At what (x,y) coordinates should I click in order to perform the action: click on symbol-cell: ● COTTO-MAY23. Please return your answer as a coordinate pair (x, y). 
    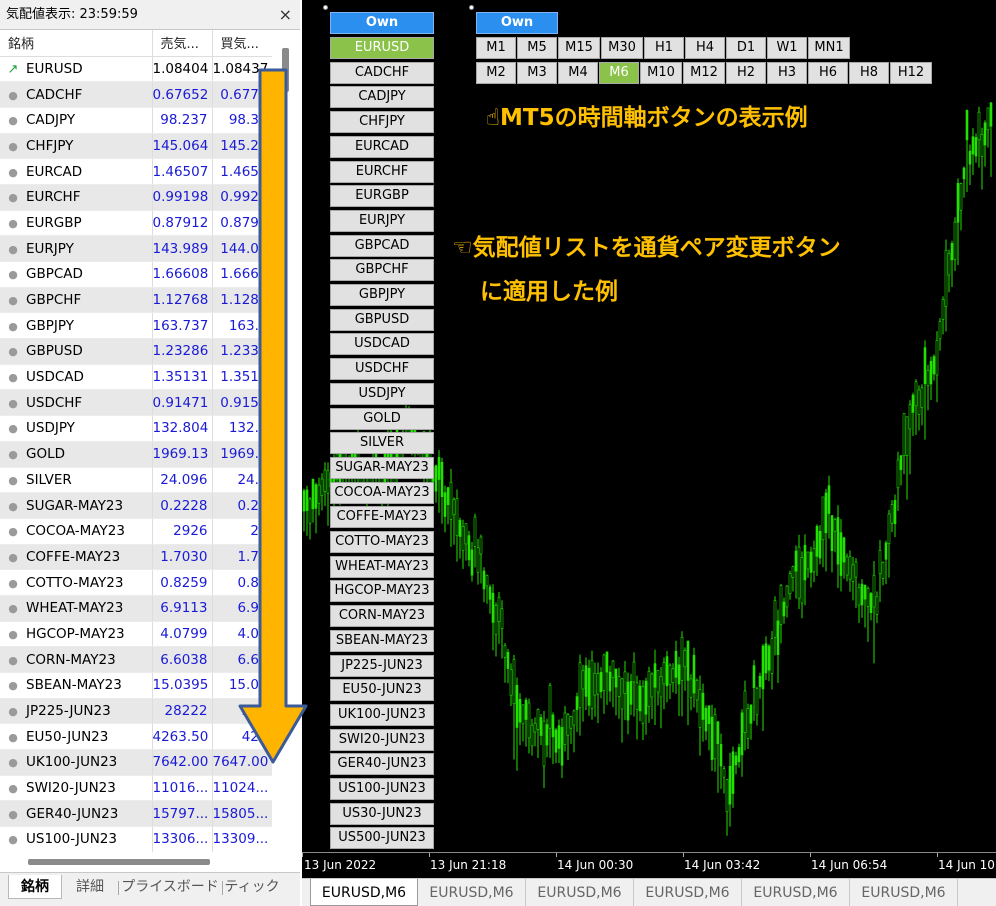
    Looking at the image, I should click on (76, 582).